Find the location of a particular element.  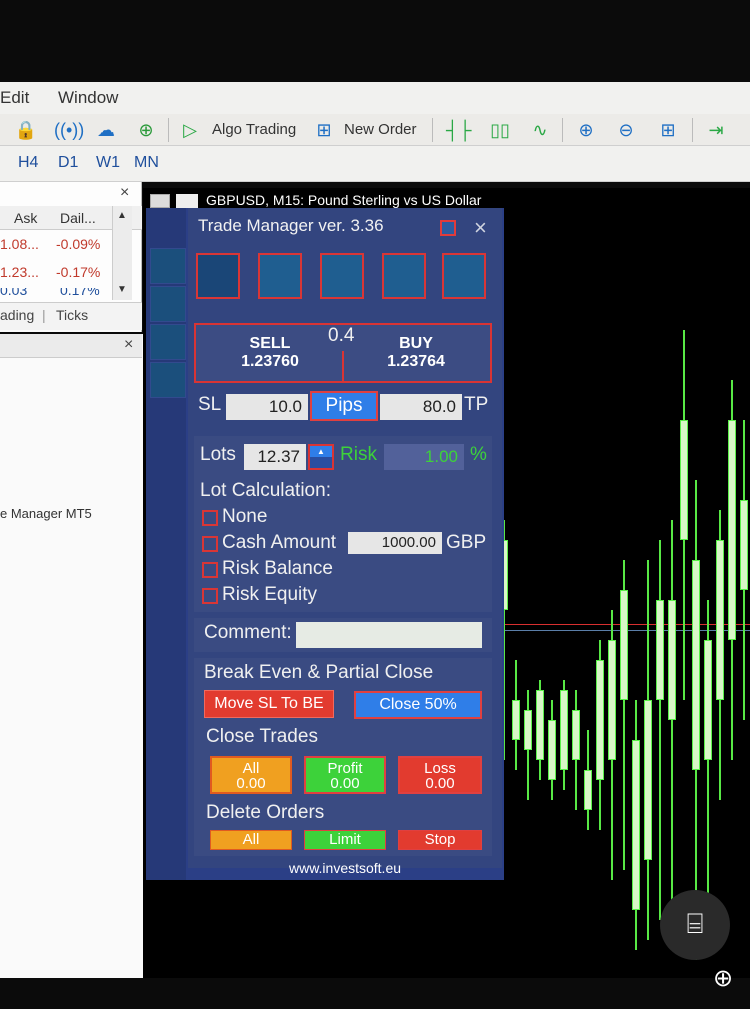

sell-buy-box: SELL 1.23760 0.4 BUY 1.23764 is located at coordinates (343, 353).